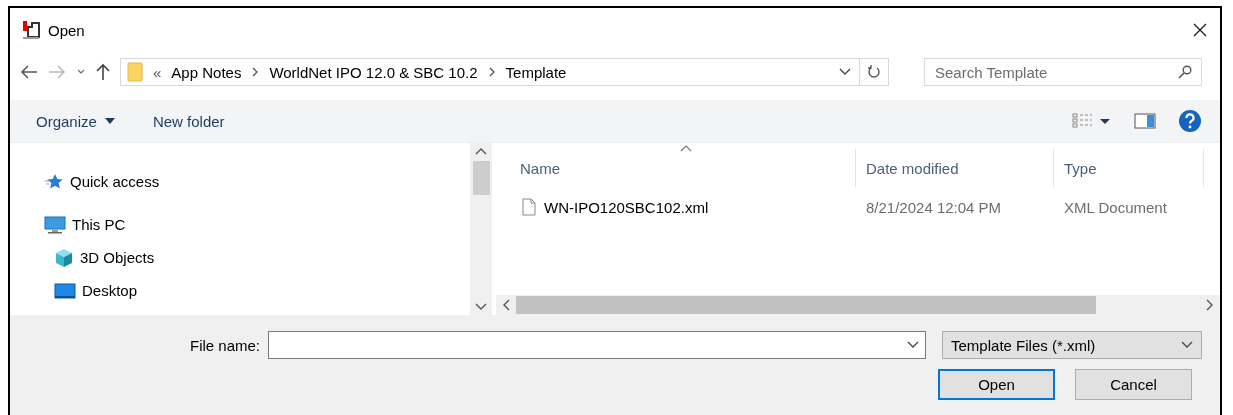 Image resolution: width=1233 pixels, height=415 pixels. I want to click on document-icon, so click(529, 207).